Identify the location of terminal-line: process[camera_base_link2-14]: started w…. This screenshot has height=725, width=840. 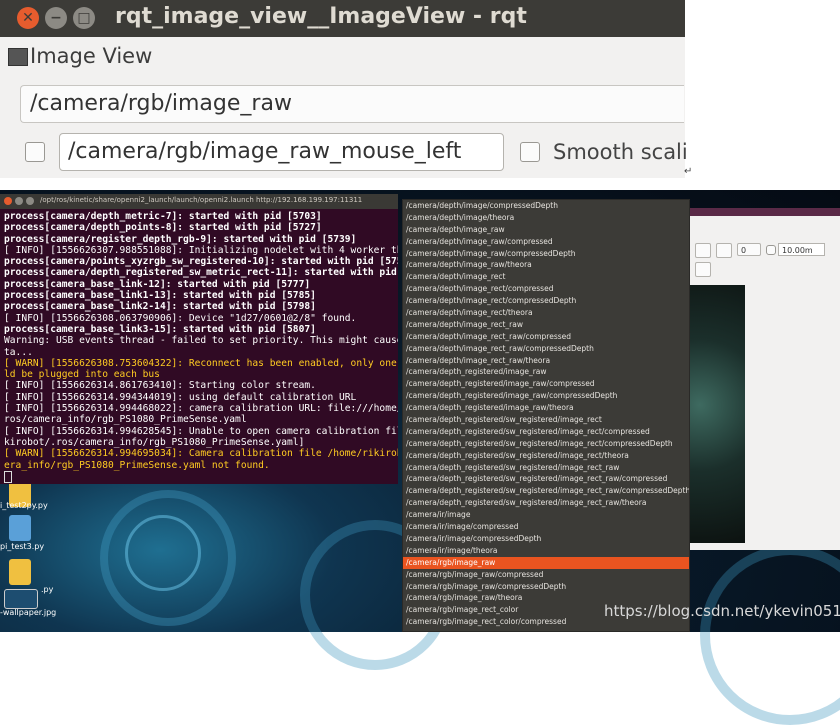
(160, 307).